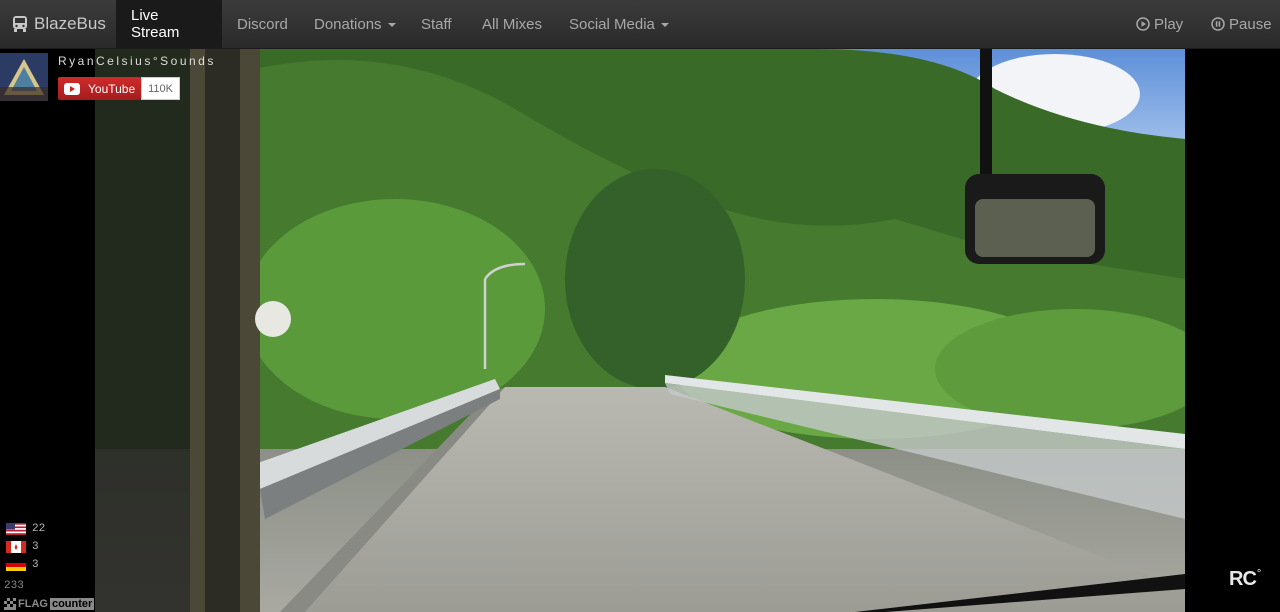 The image size is (1280, 612). What do you see at coordinates (1243, 579) in the screenshot?
I see `rc-watermark-text: RC` at bounding box center [1243, 579].